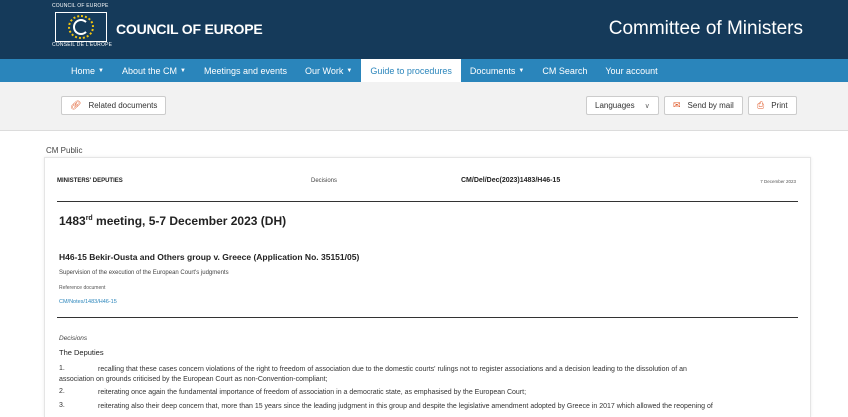 This screenshot has height=417, width=848. I want to click on nav-cm-search: CM Search, so click(564, 70).